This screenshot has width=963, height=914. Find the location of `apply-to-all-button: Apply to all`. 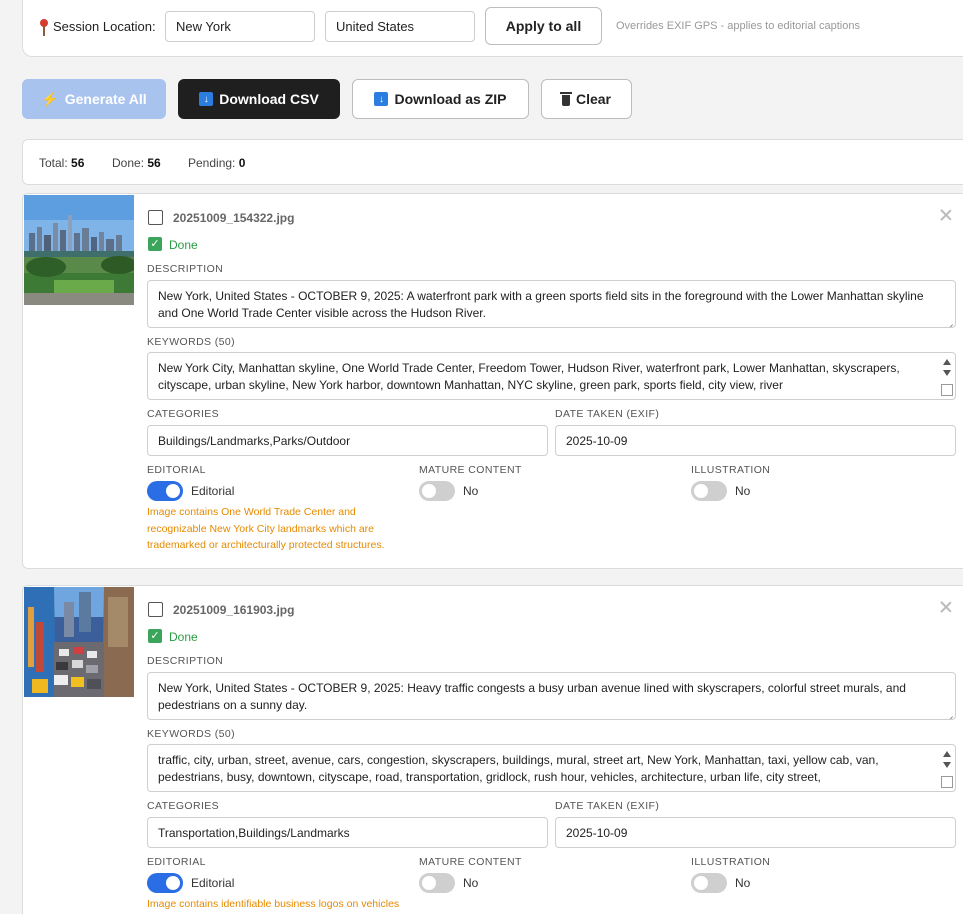

apply-to-all-button: Apply to all is located at coordinates (543, 26).